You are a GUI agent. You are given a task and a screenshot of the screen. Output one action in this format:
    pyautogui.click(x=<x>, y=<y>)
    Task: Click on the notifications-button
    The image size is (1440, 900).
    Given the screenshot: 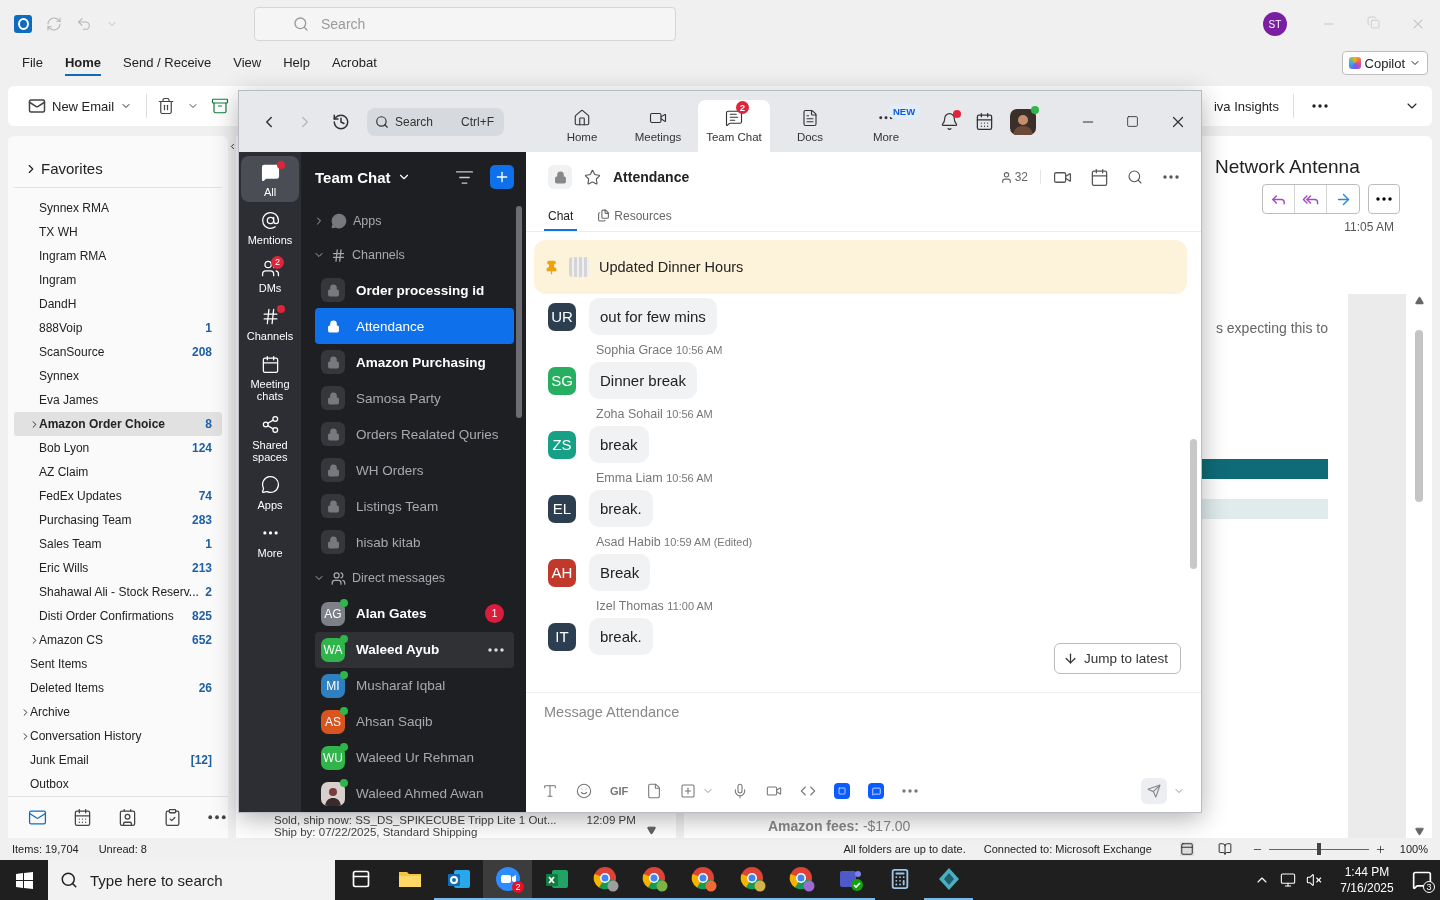 What is the action you would take?
    pyautogui.click(x=949, y=121)
    